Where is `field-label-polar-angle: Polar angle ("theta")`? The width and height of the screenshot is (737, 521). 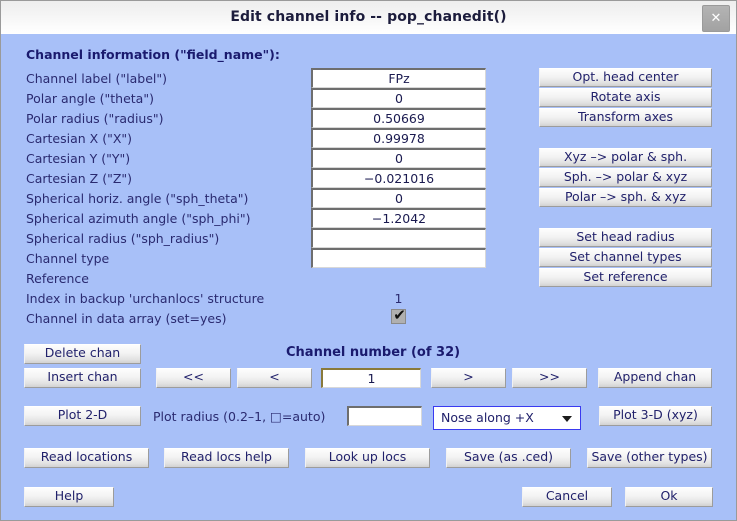
field-label-polar-angle: Polar angle ("theta") is located at coordinates (90, 98).